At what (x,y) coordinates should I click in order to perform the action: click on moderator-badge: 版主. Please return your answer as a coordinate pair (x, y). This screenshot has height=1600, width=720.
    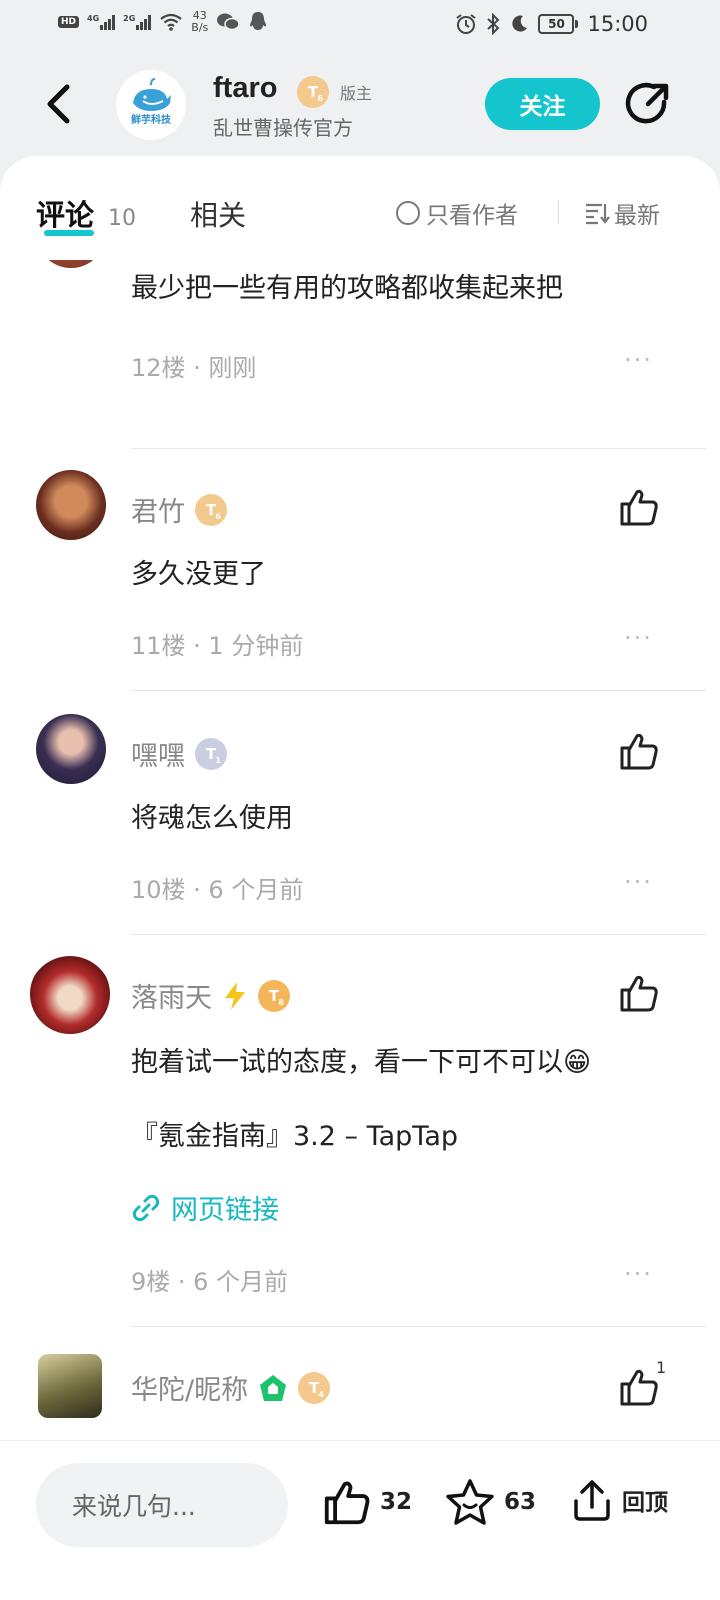
    Looking at the image, I should click on (356, 93).